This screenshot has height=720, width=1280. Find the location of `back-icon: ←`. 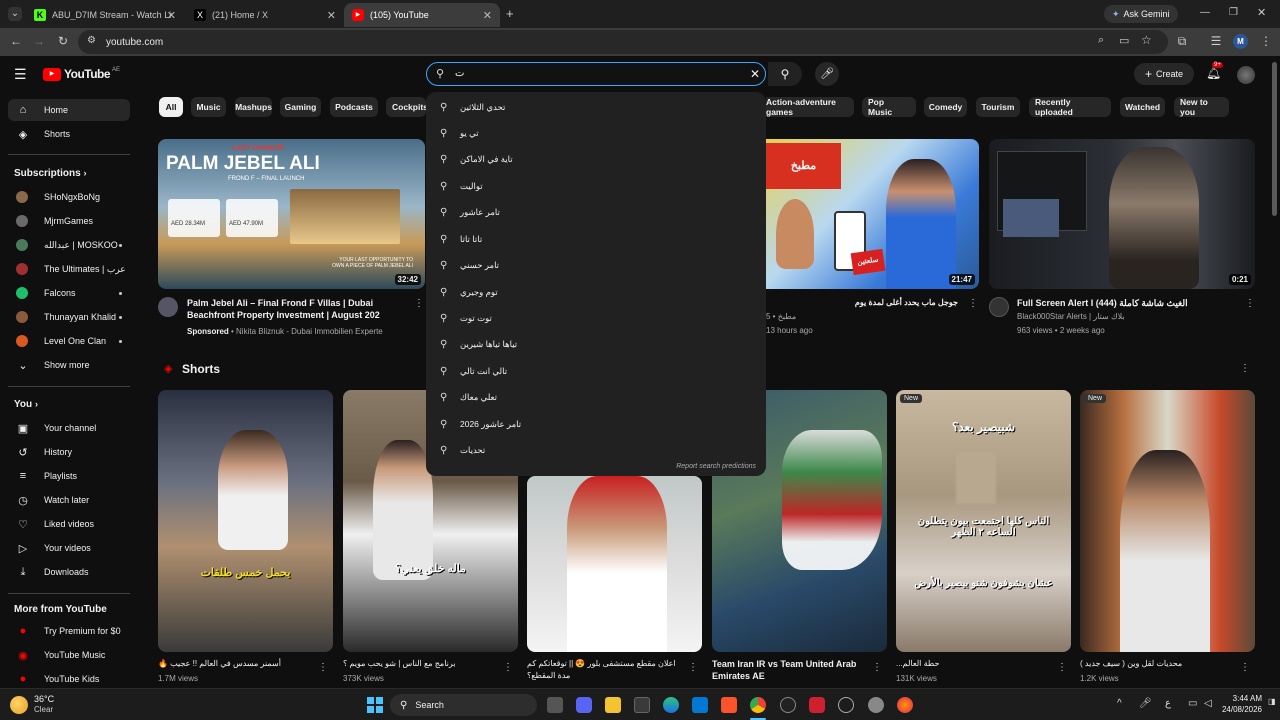

back-icon: ← is located at coordinates (16, 41).